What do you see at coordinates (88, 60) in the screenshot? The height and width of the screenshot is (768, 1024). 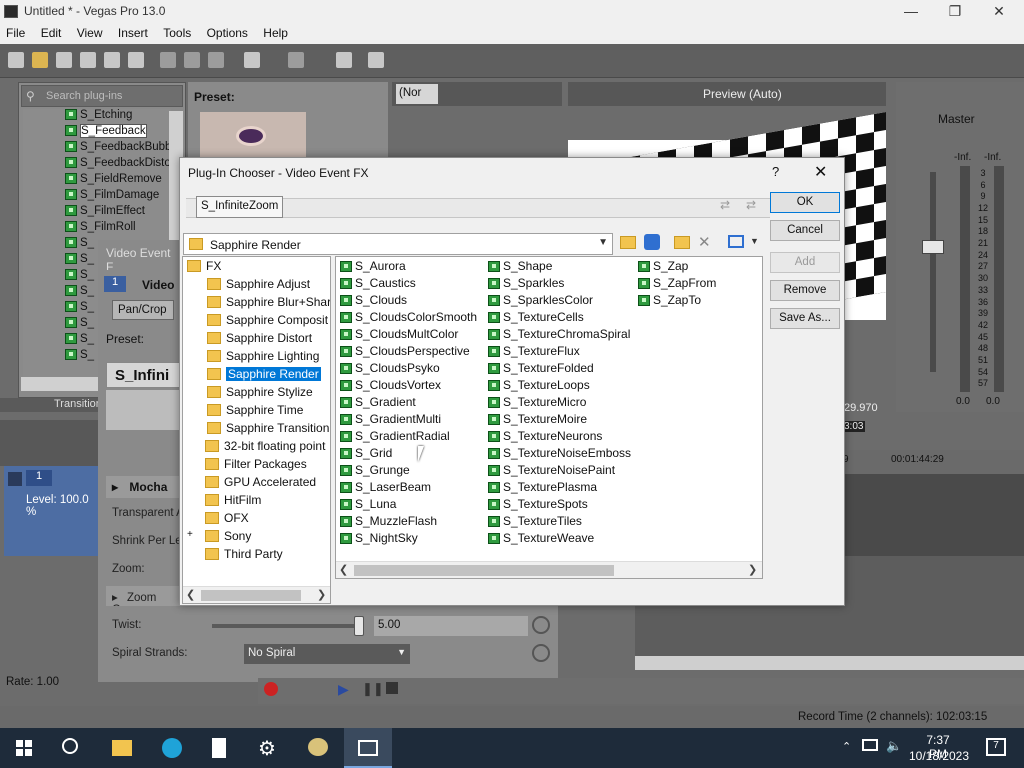 I see `save-as-icon` at bounding box center [88, 60].